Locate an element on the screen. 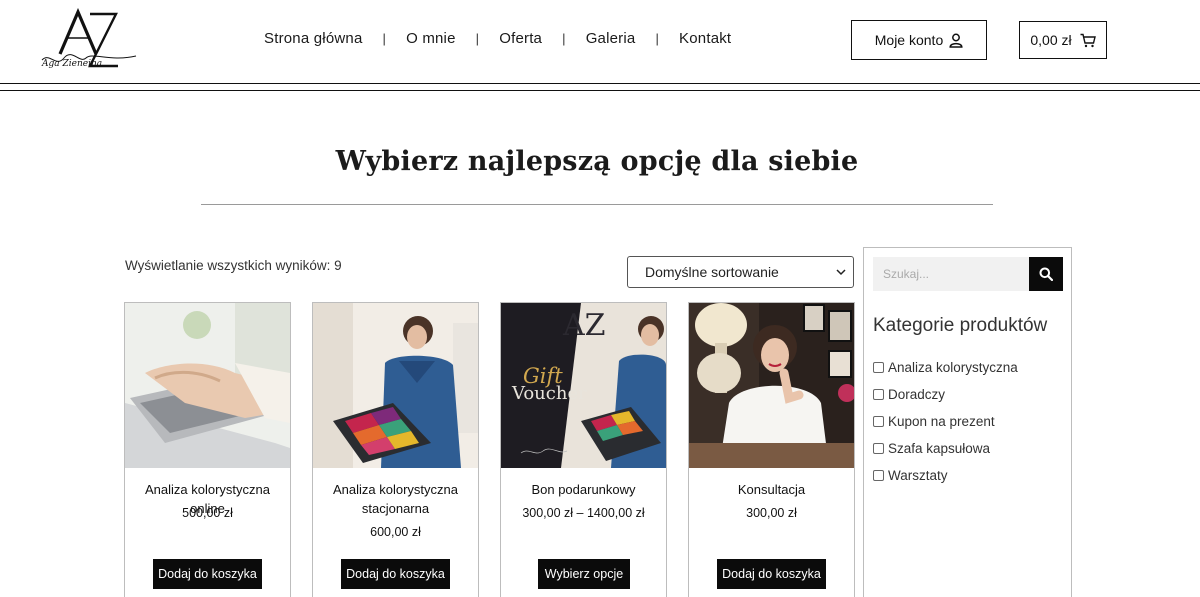 The width and height of the screenshot is (1200, 597). cart-button: 0,00 zł is located at coordinates (1063, 40).